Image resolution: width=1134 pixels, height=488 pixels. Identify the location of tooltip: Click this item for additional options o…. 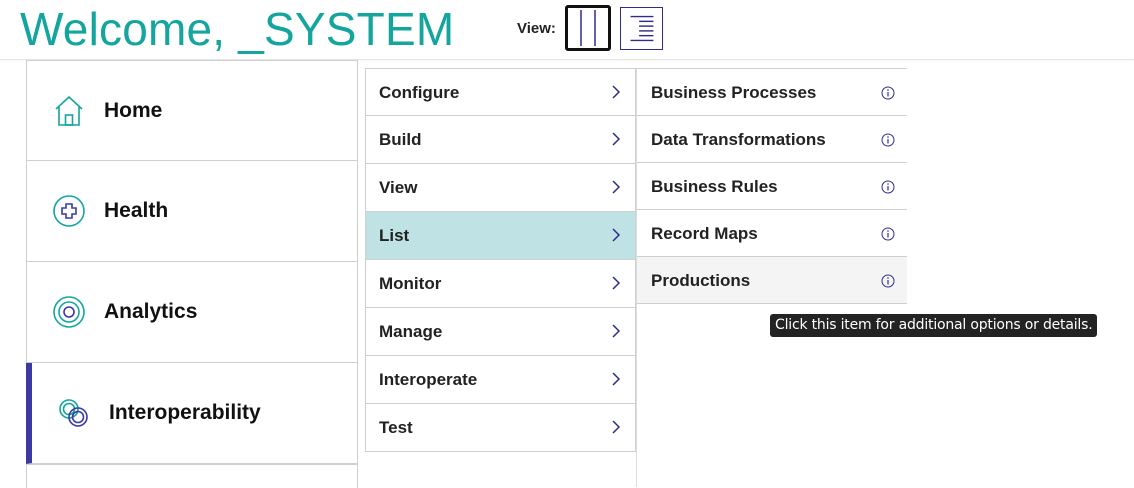
(934, 325).